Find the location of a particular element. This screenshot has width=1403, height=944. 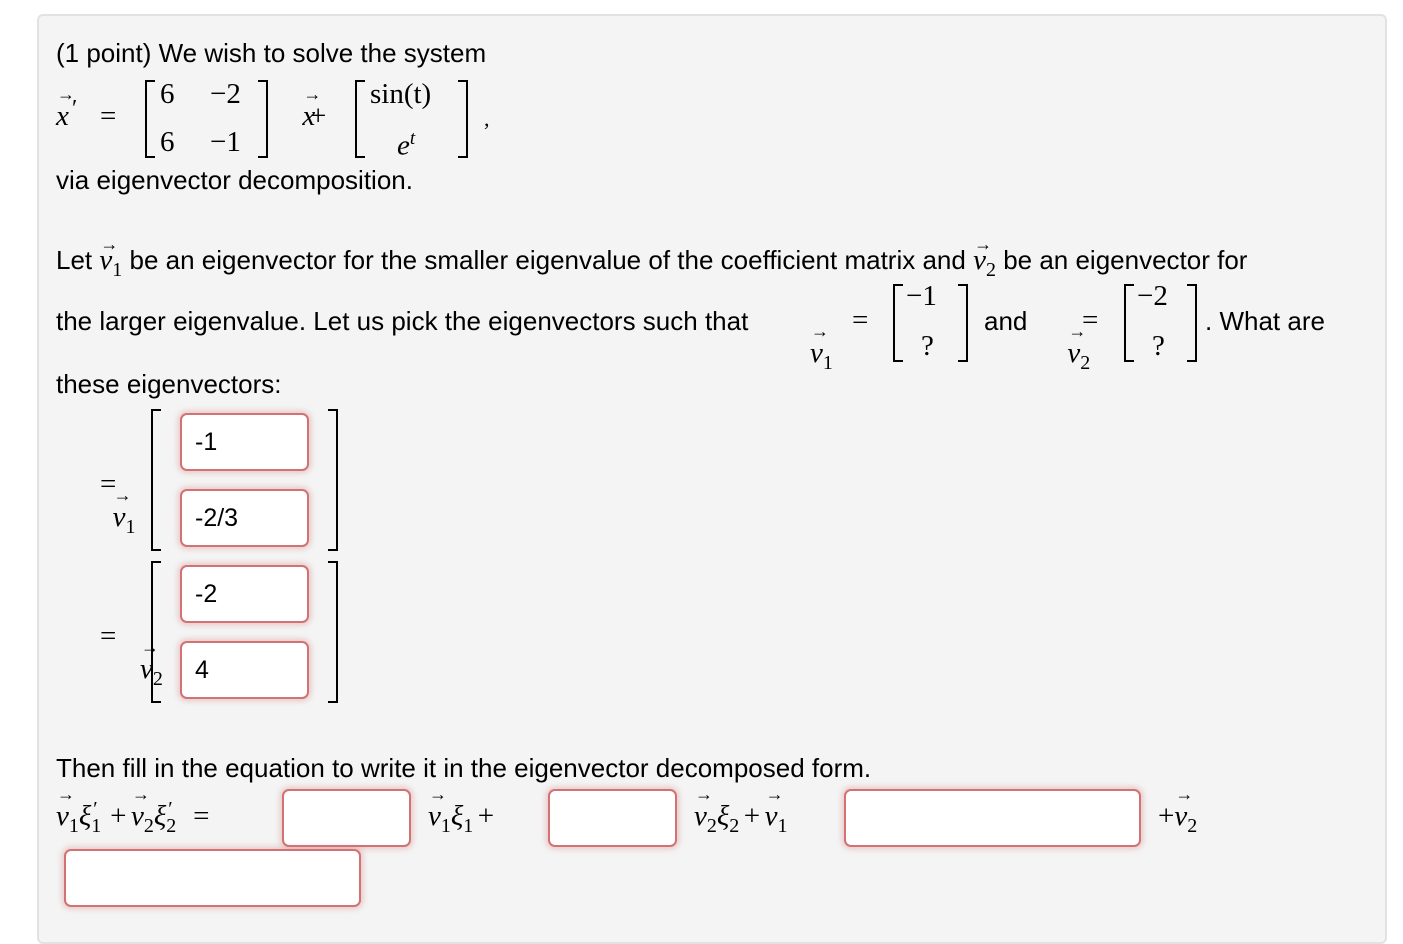

via-text: via eigenvector decomposition. is located at coordinates (234, 180).